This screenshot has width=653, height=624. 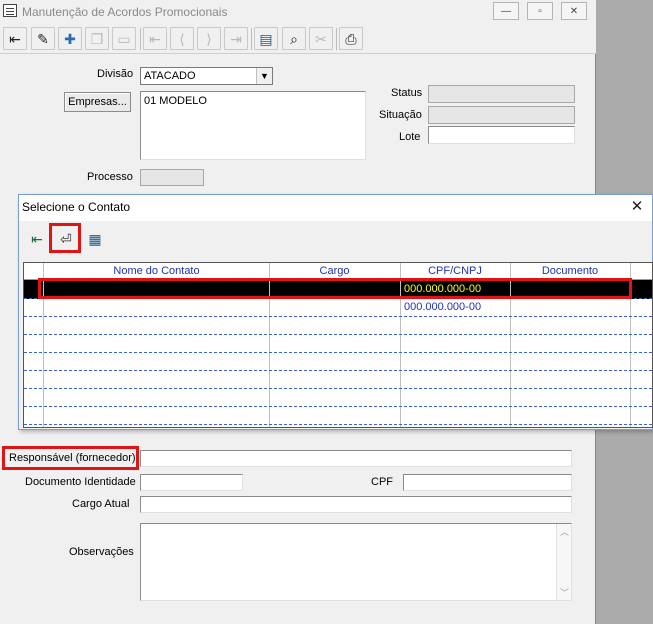 I want to click on remove-record-icon: ▭, so click(x=124, y=38).